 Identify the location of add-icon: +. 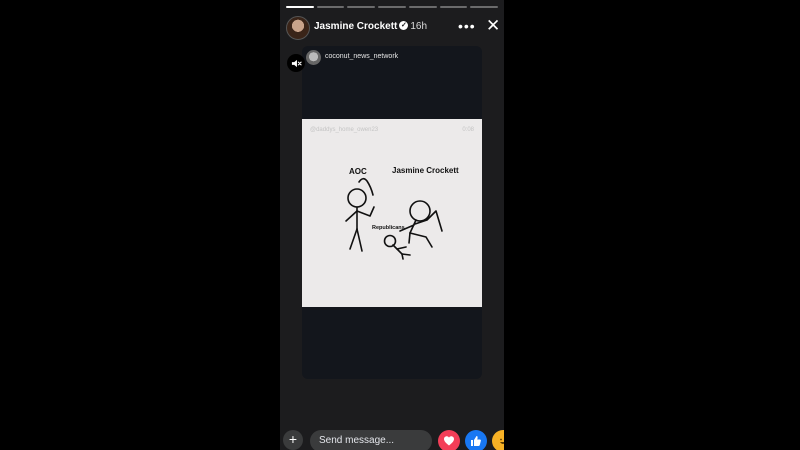
(293, 440).